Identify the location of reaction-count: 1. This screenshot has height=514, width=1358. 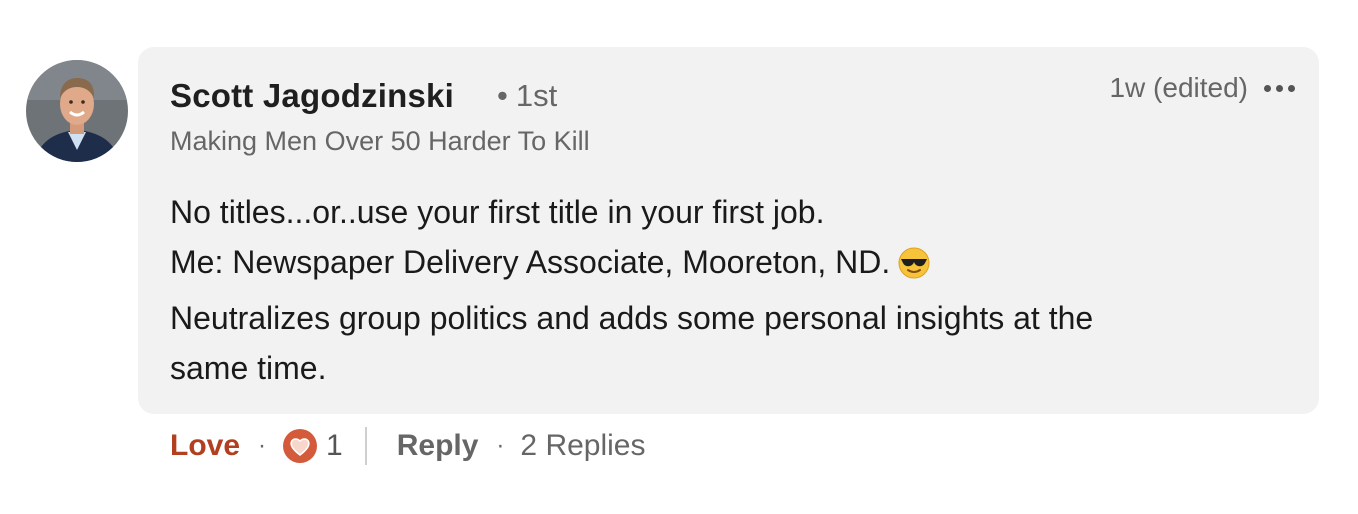
(334, 446).